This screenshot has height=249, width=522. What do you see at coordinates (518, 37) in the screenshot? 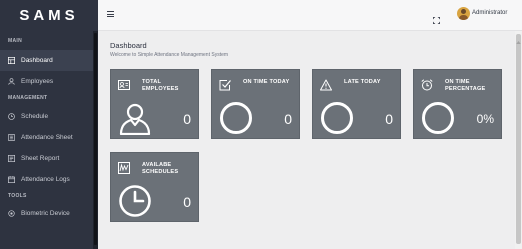
I see `scroll-up-icon` at bounding box center [518, 37].